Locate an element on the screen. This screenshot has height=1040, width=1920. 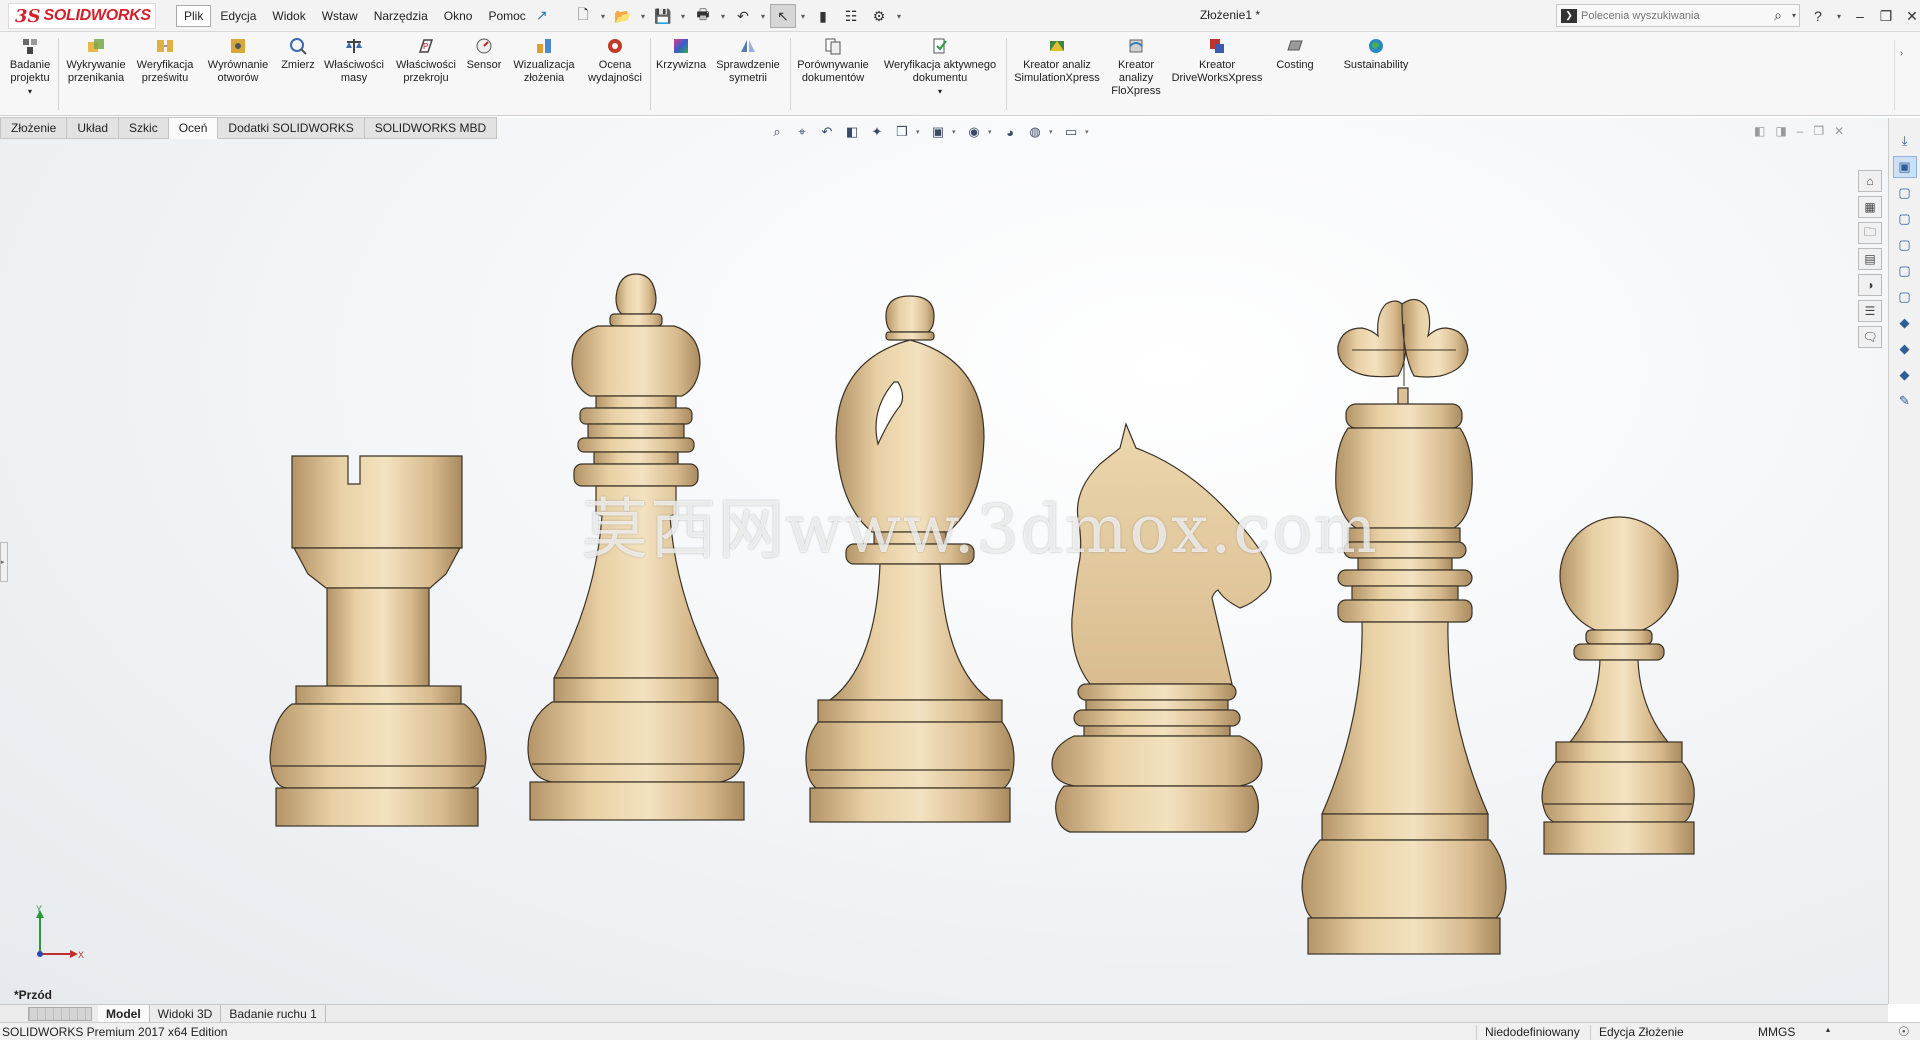
minimize-icon: – is located at coordinates (1860, 16).